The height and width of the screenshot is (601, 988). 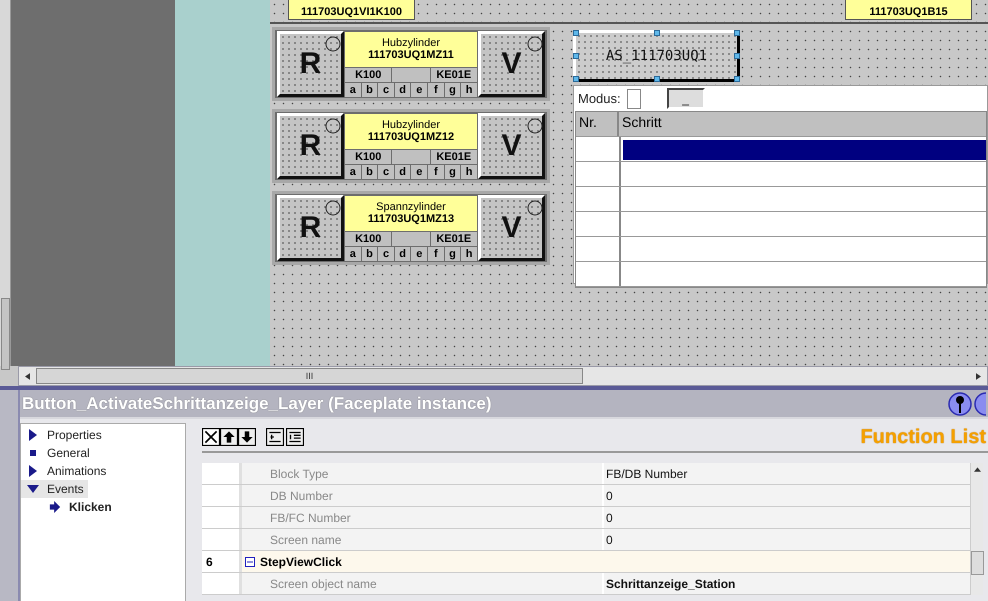 I want to click on table-row, so click(x=781, y=149).